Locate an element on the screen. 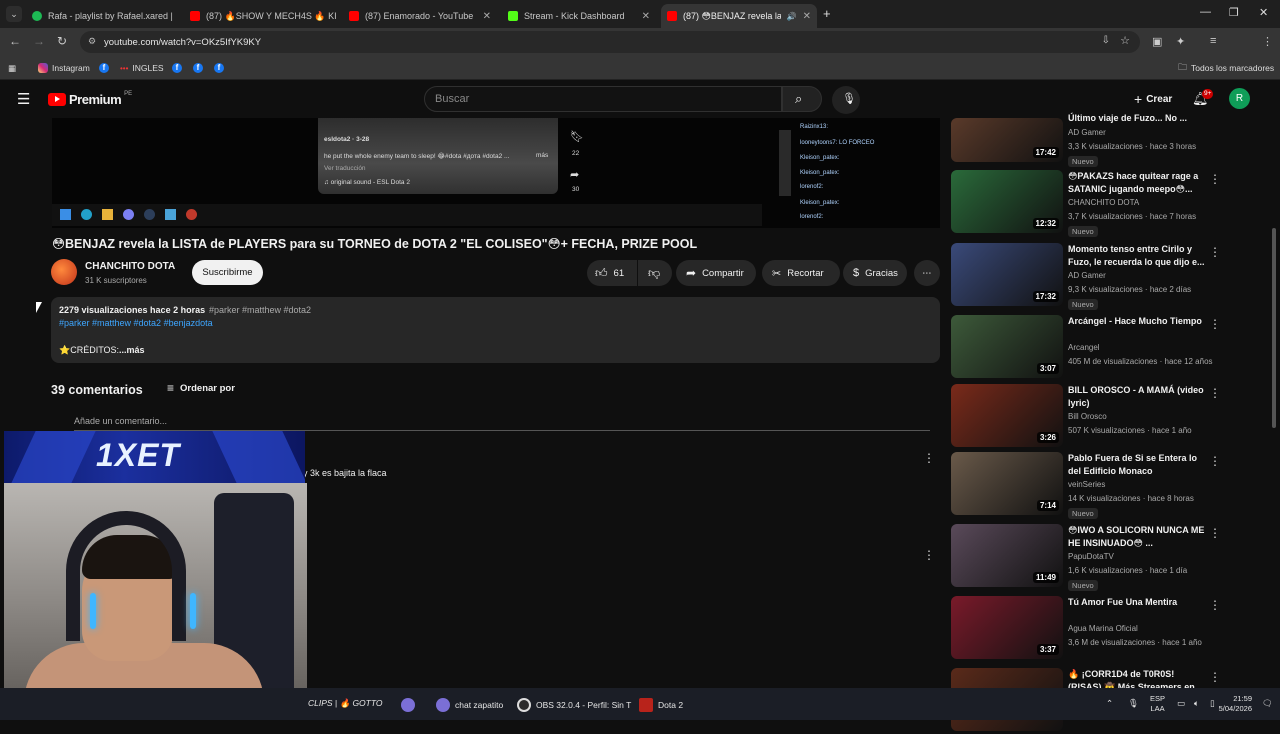  back-icon: ← is located at coordinates (15, 41).